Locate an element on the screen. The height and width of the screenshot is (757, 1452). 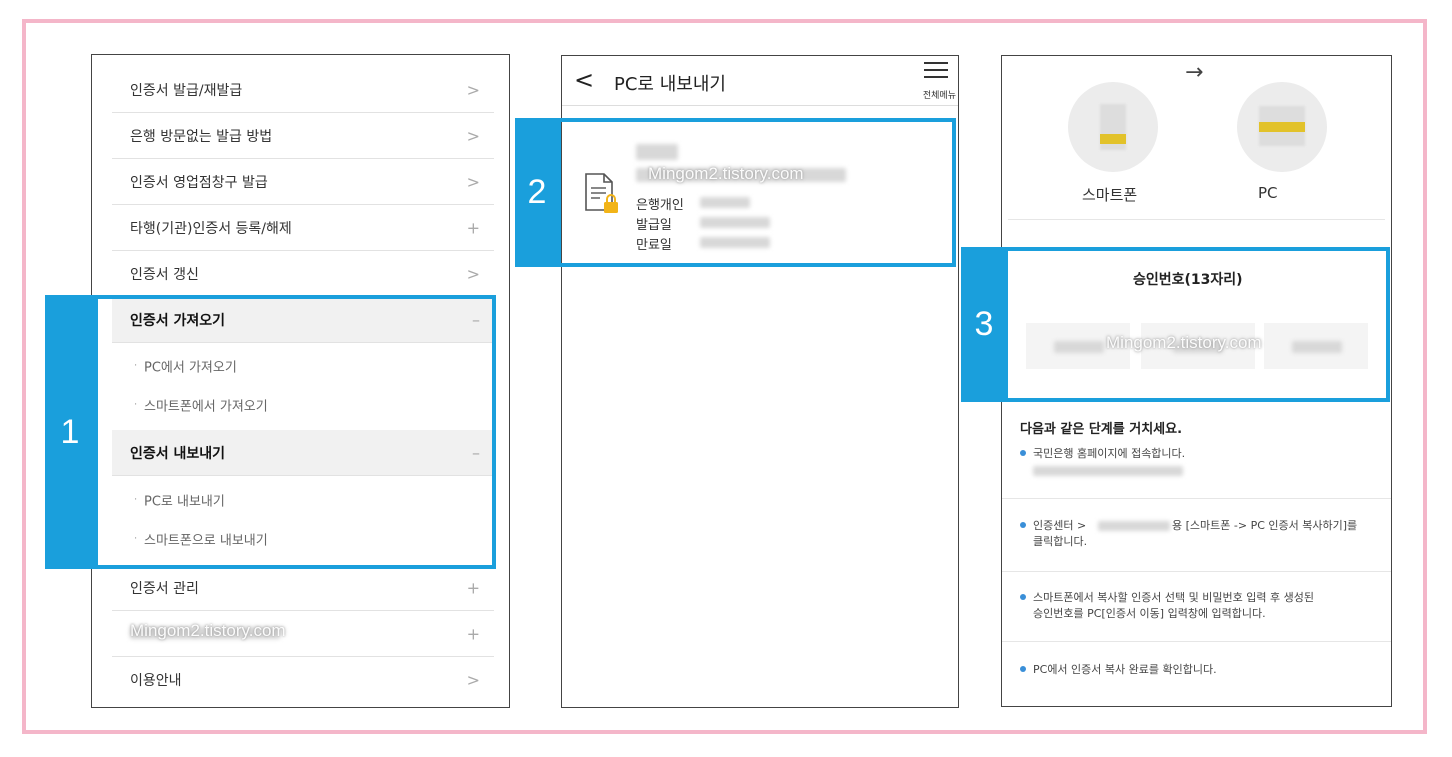
steps-title: 다음과 같은 단계를 거치세요. is located at coordinates (1101, 429).